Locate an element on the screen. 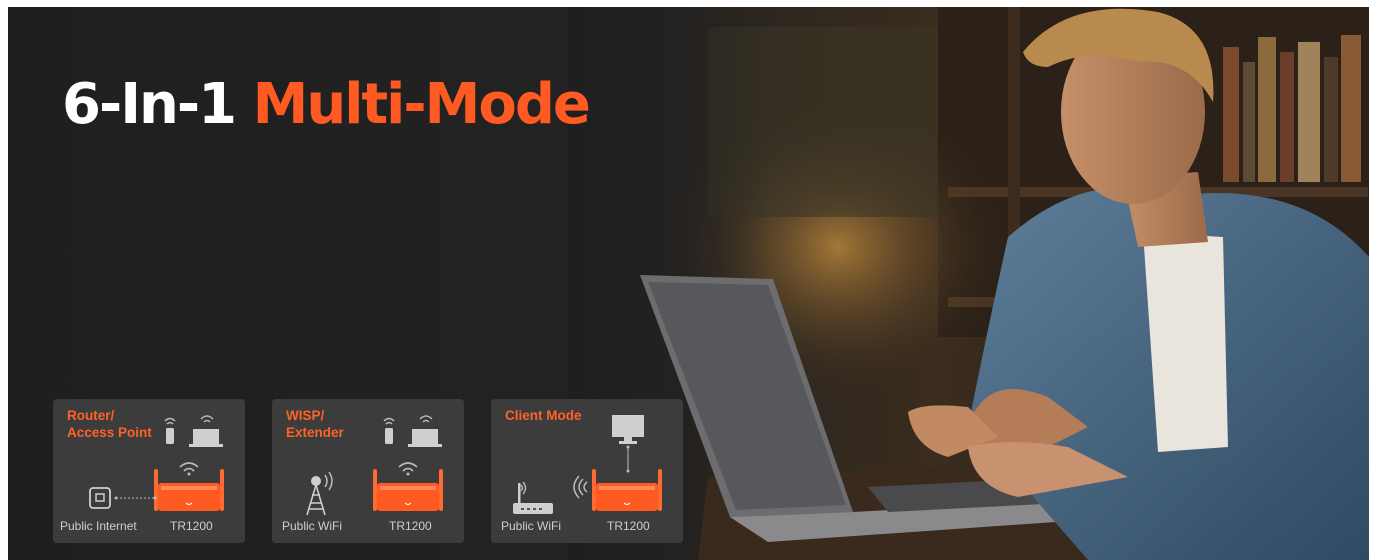 The width and height of the screenshot is (1375, 560). mode-card-client: Client Mode Public WiFi TR1200 is located at coordinates (587, 471).